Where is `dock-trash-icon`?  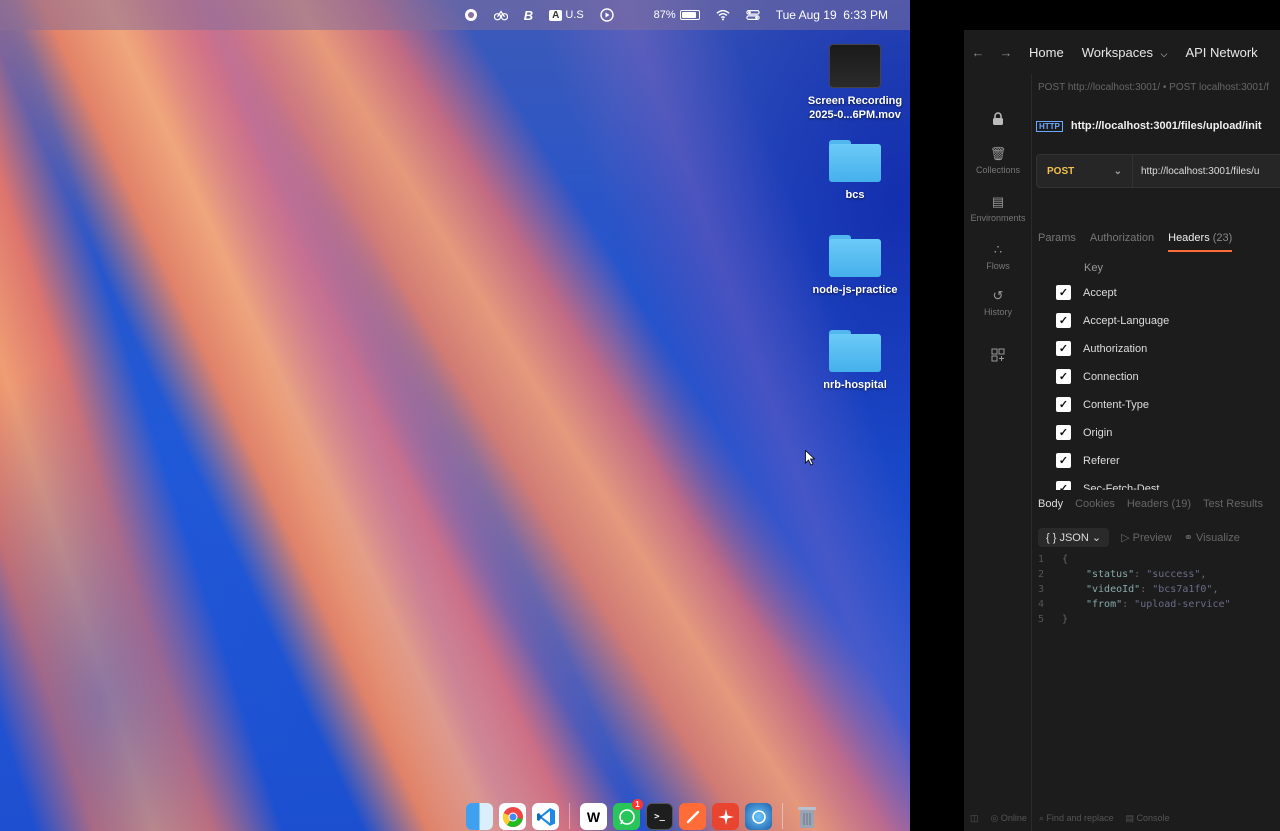
dock-trash-icon is located at coordinates (806, 816).